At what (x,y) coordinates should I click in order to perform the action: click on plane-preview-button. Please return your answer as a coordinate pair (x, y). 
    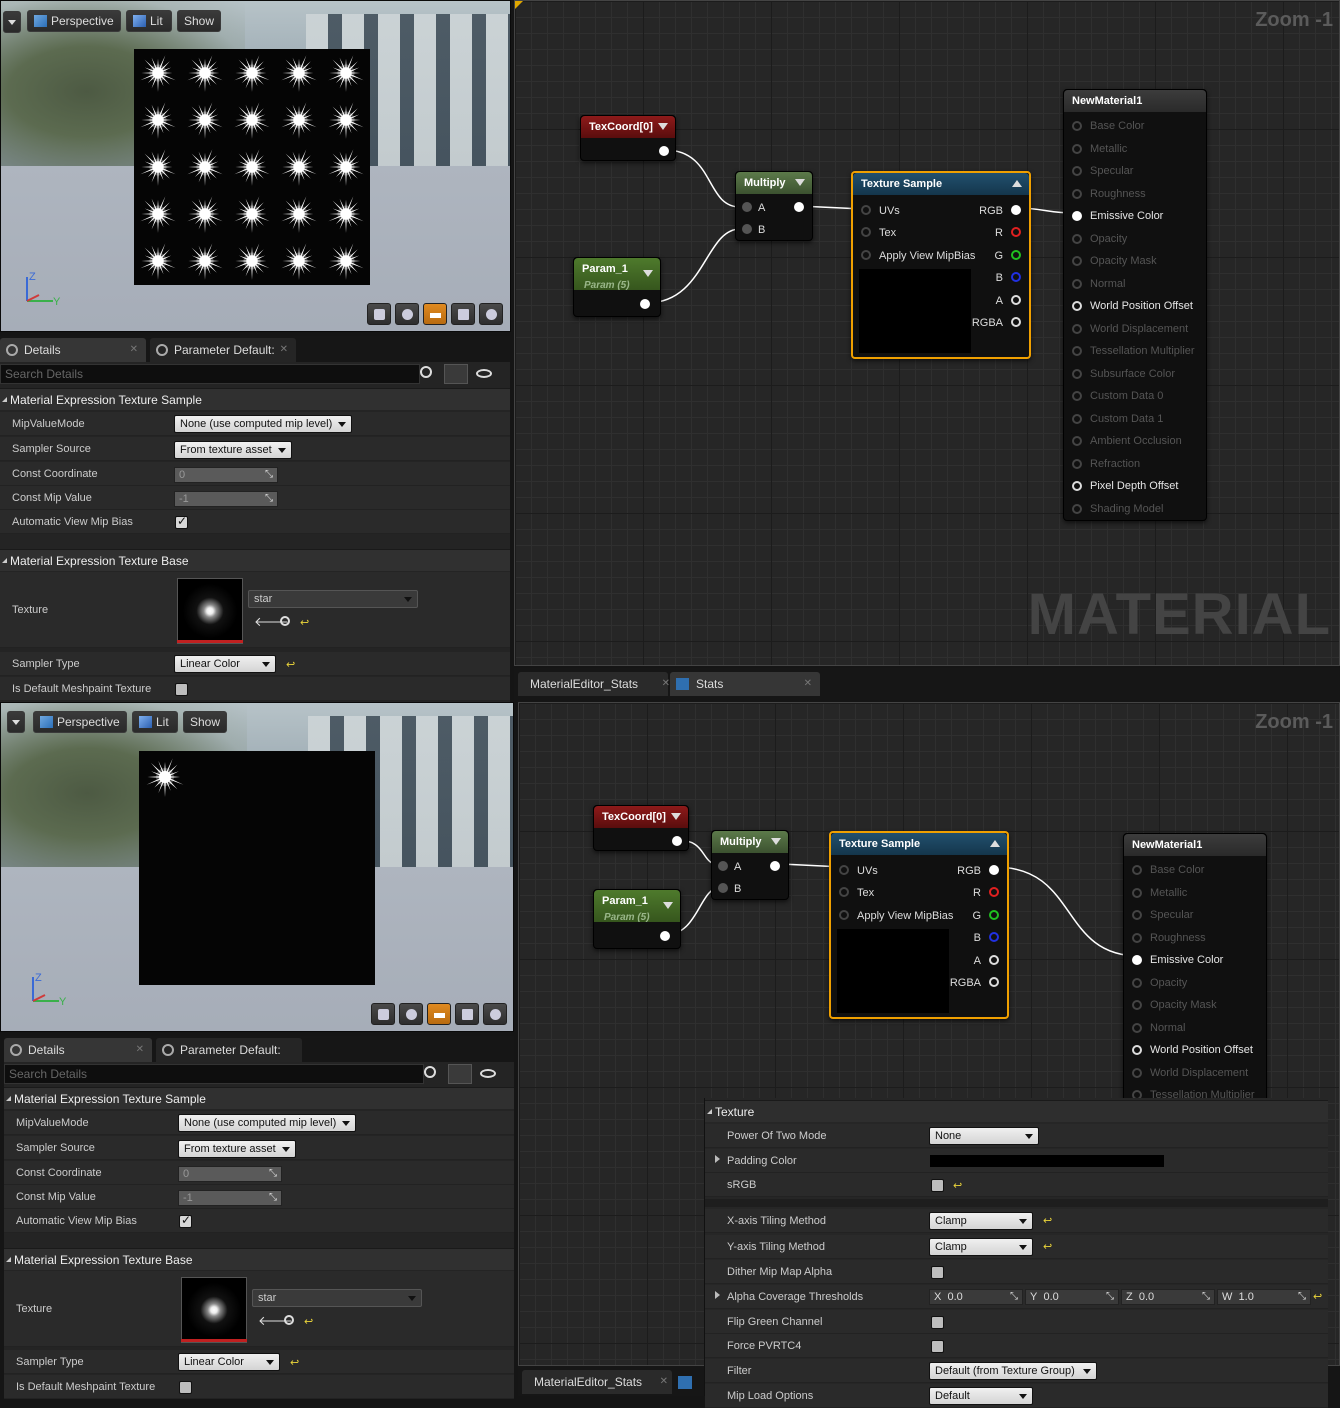
    Looking at the image, I should click on (439, 1014).